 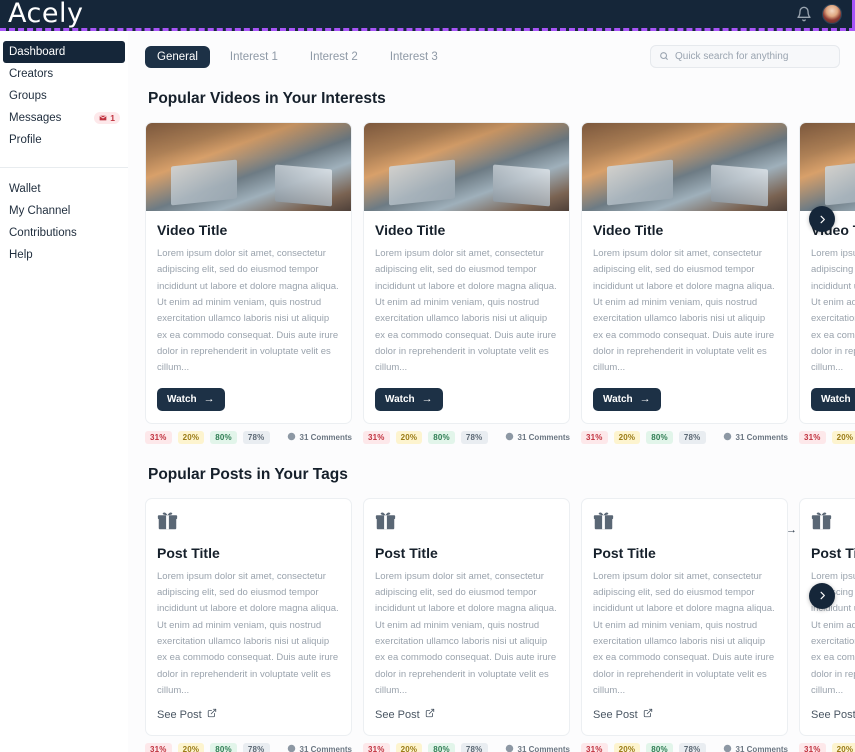 I want to click on search-input, so click(x=753, y=56).